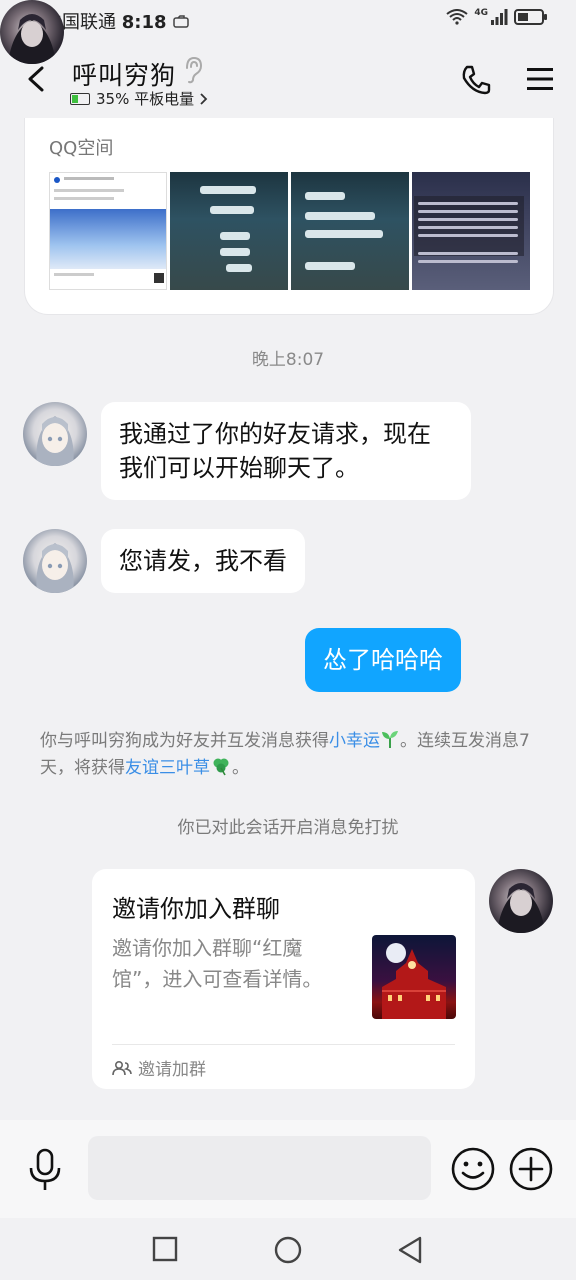 The height and width of the screenshot is (1280, 576). I want to click on system-nav-bar, so click(288, 1249).